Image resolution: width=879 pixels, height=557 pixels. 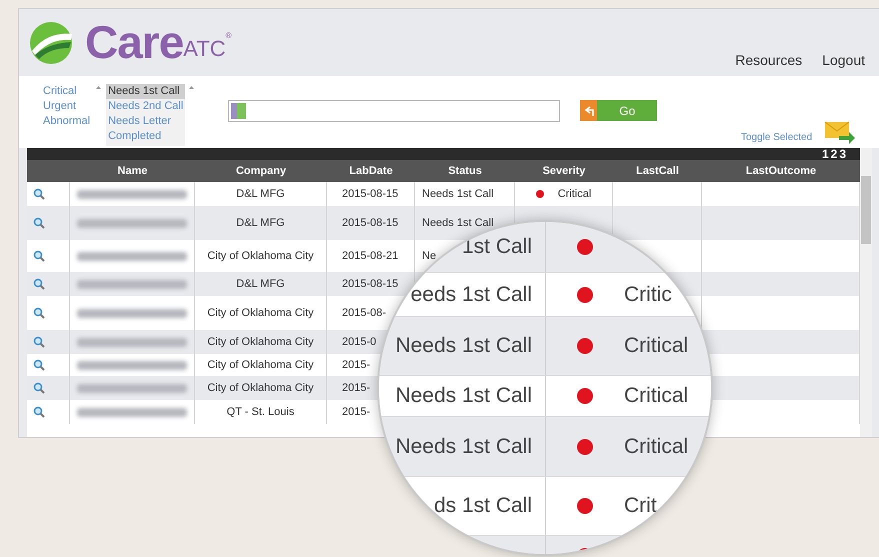 I want to click on leaf-logo-icon, so click(x=51, y=43).